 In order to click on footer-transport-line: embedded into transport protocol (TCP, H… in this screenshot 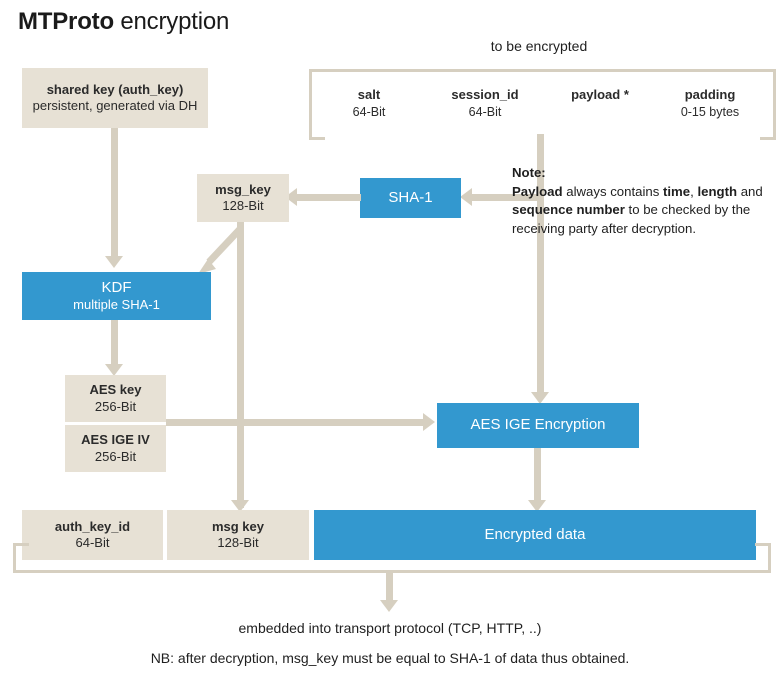, I will do `click(390, 628)`.